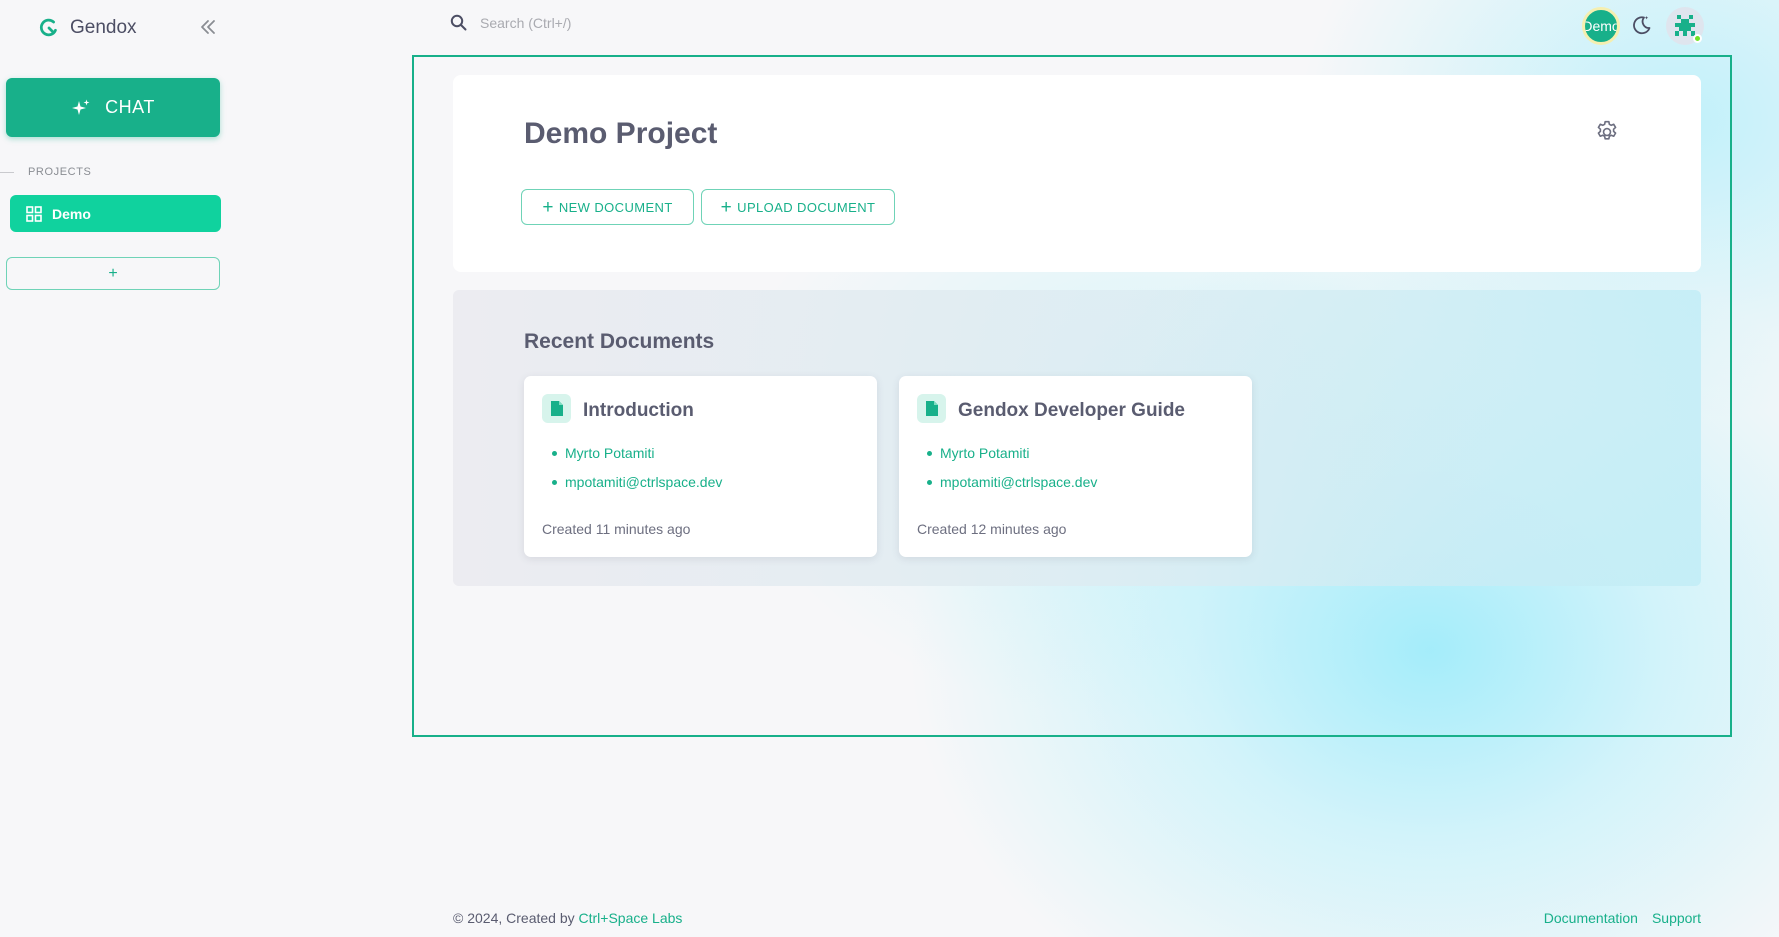 The image size is (1779, 937). I want to click on collapse-sidebar-button, so click(208, 27).